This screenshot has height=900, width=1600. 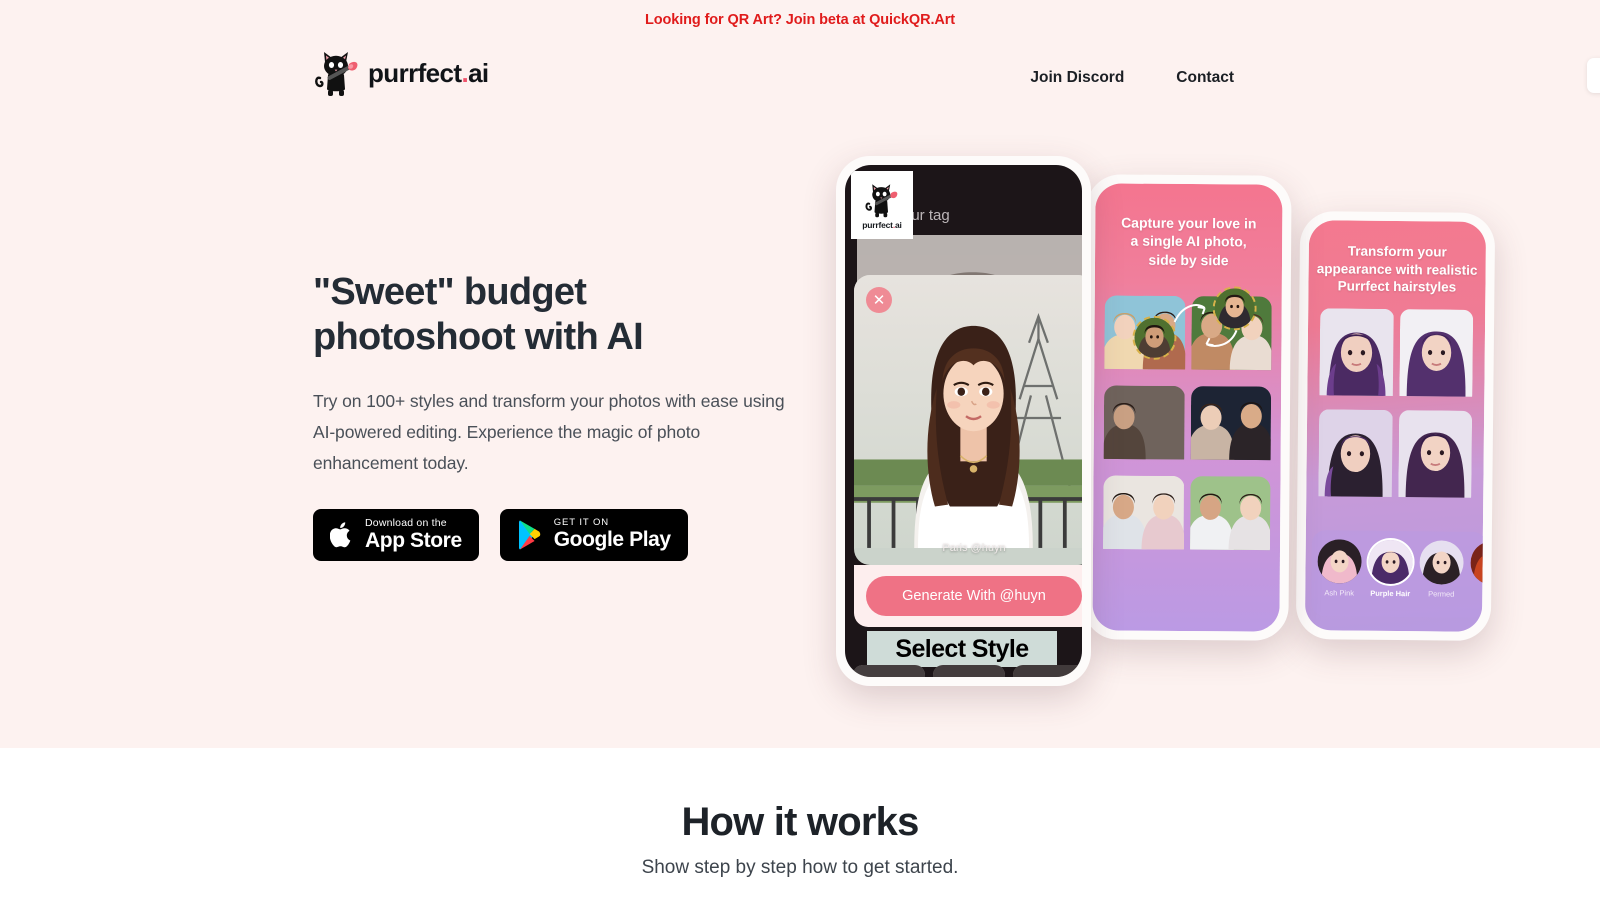 I want to click on site-header: purrfect.ai Join Discord Contact QR Art, so click(x=800, y=77).